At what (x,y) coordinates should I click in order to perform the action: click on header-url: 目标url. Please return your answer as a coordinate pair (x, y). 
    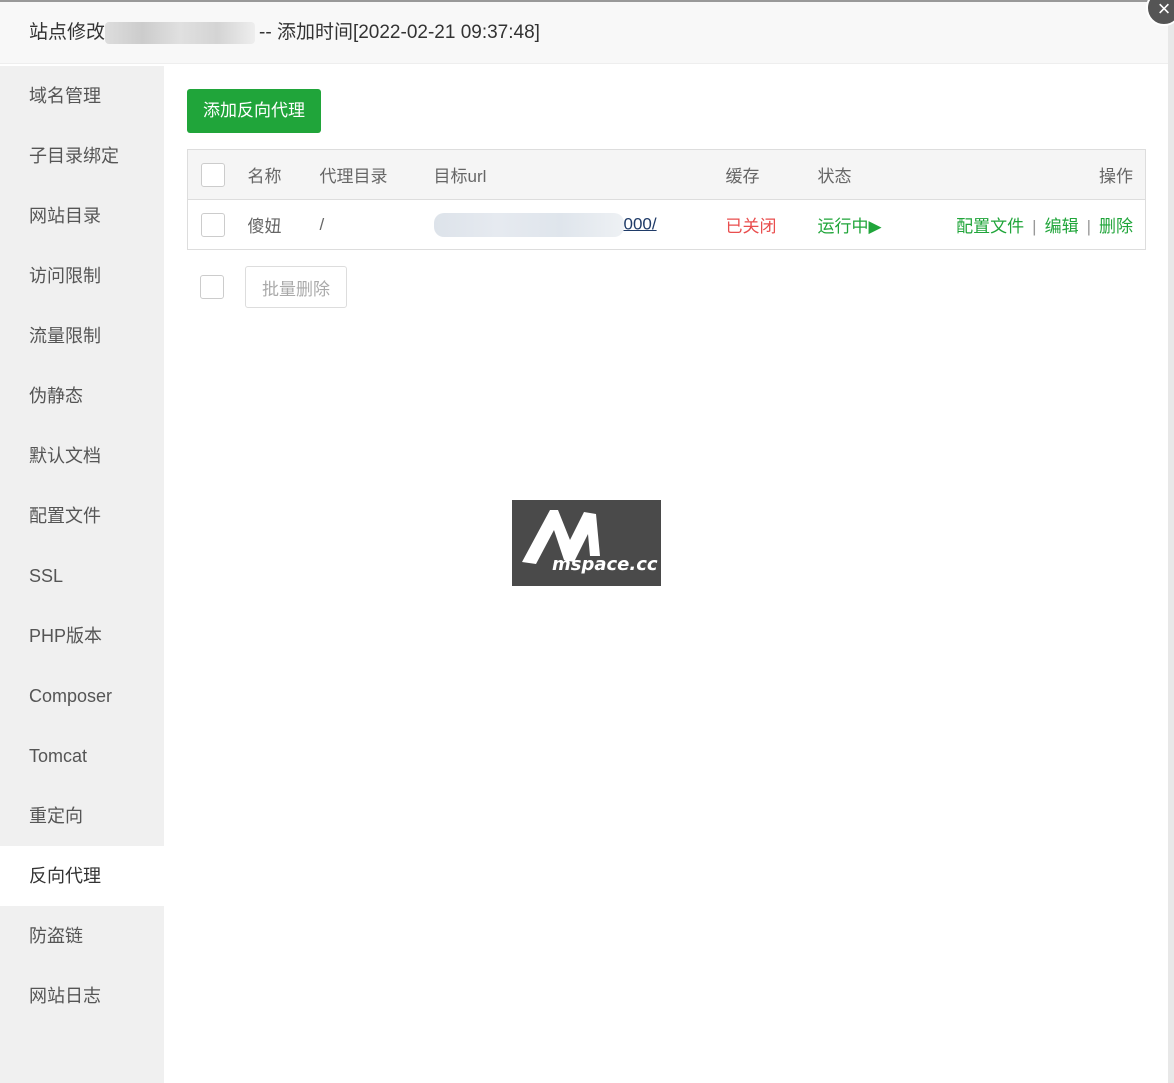
    Looking at the image, I should click on (579, 174).